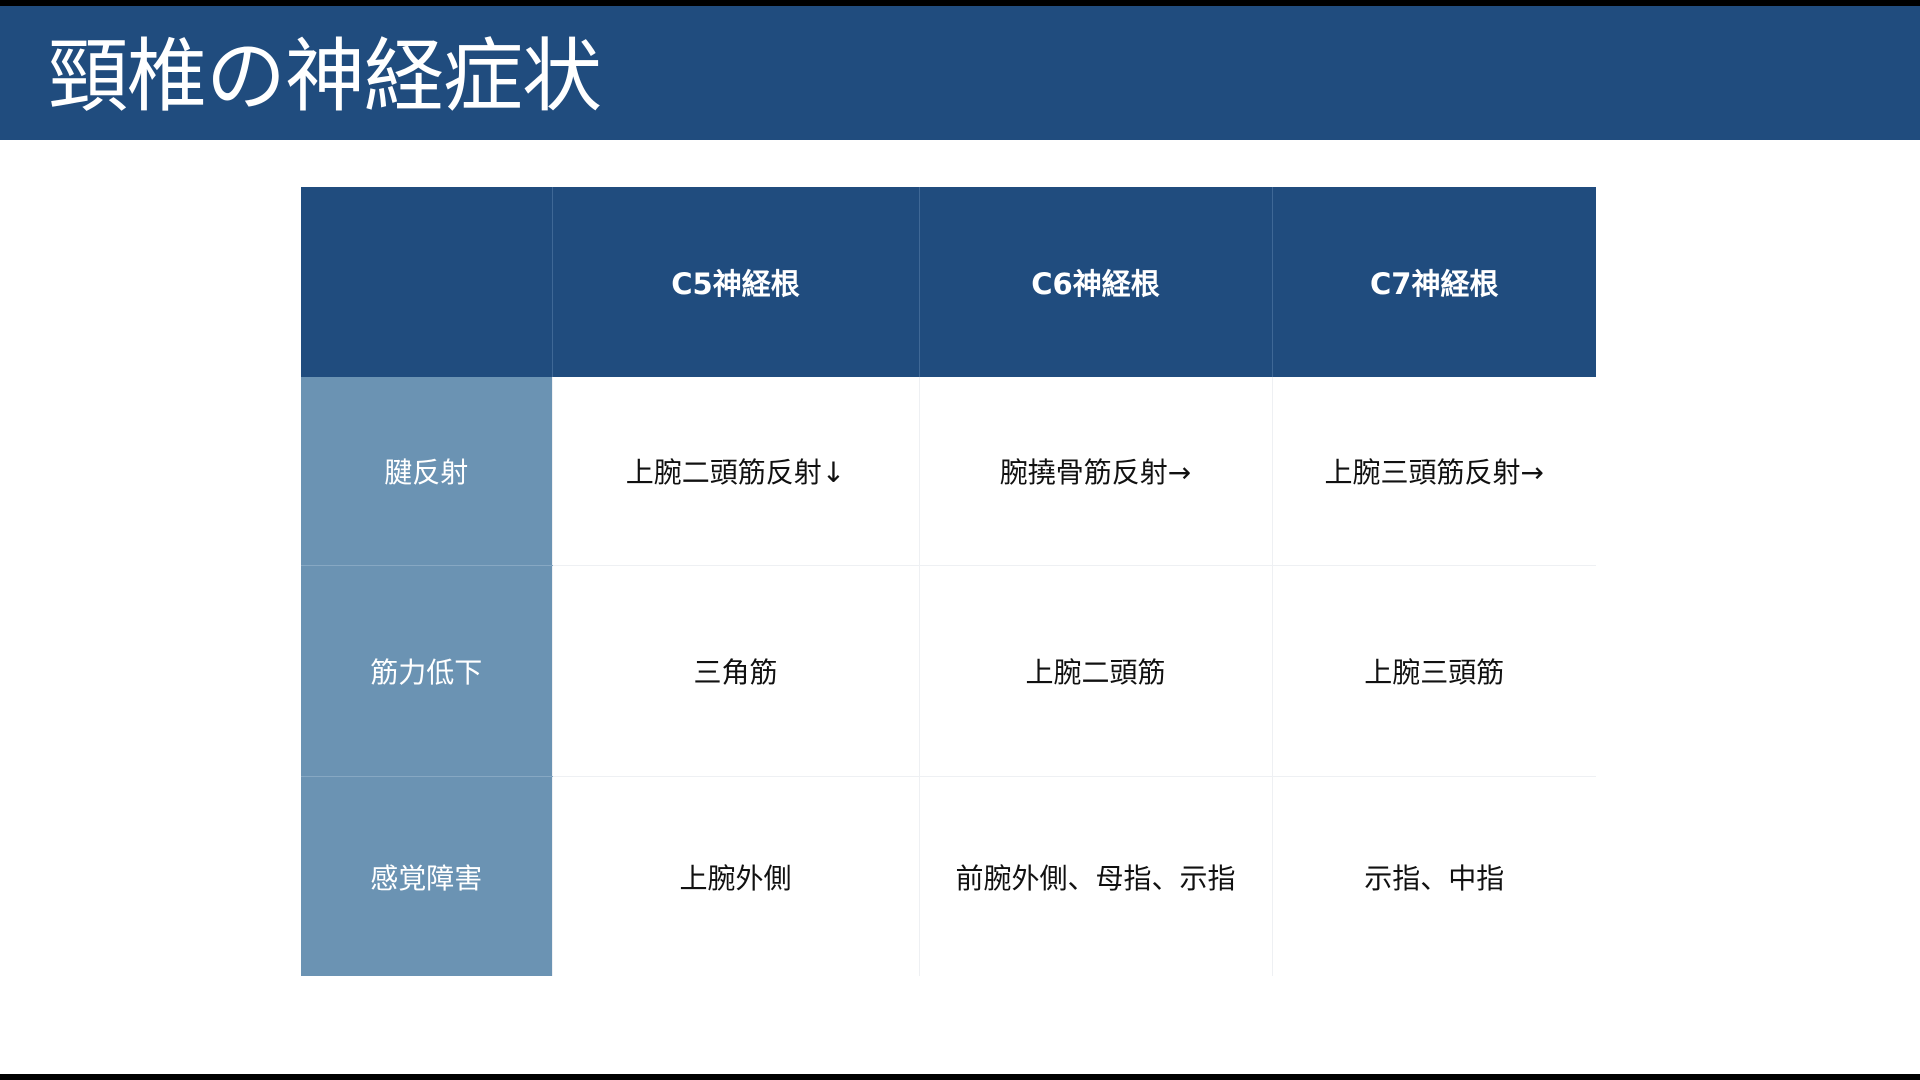 The width and height of the screenshot is (1920, 1080). I want to click on table-row-reflex: 腱反射 上腕二頭筋反射↓ 腕撓骨筋反射→ 上腕三頭筋反射→, so click(948, 471).